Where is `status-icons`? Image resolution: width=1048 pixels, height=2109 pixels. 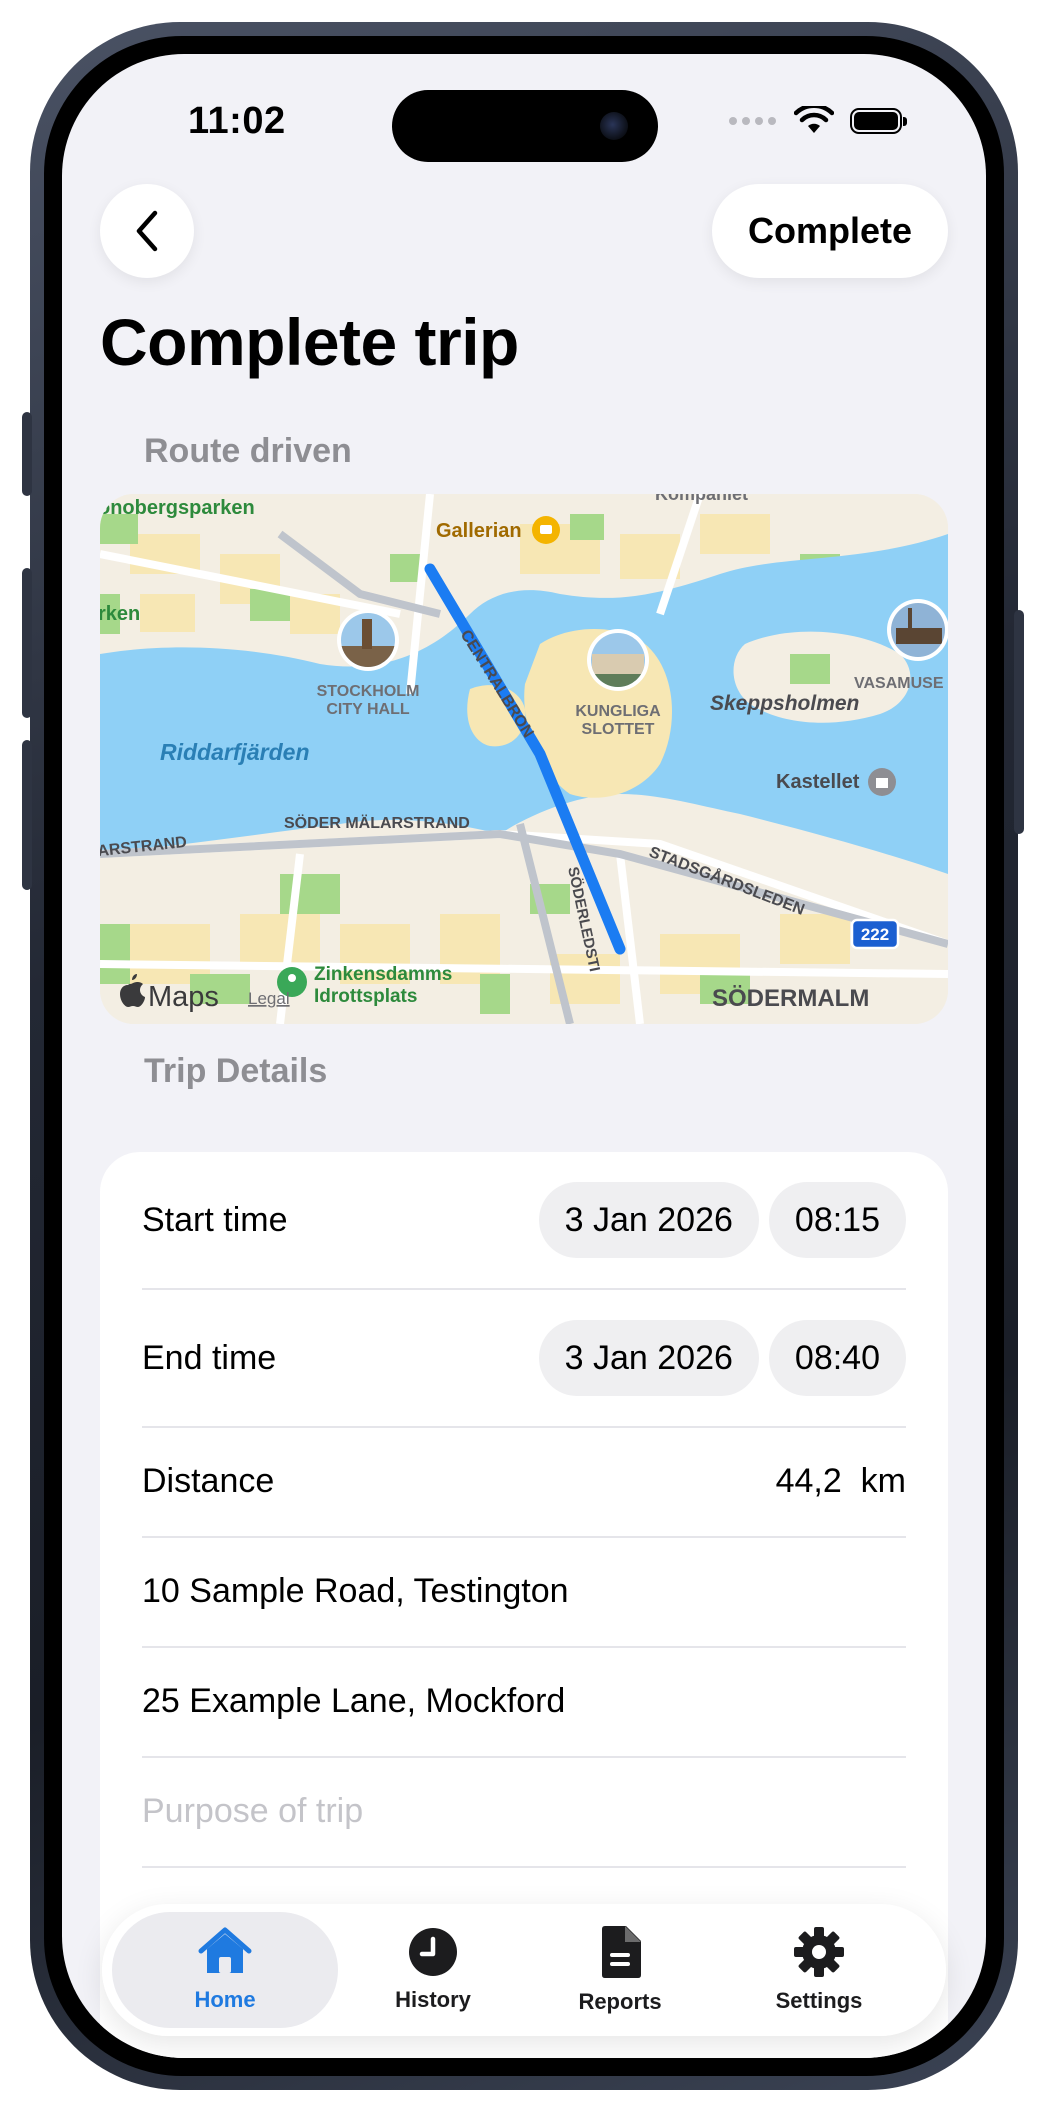
status-icons is located at coordinates (818, 121).